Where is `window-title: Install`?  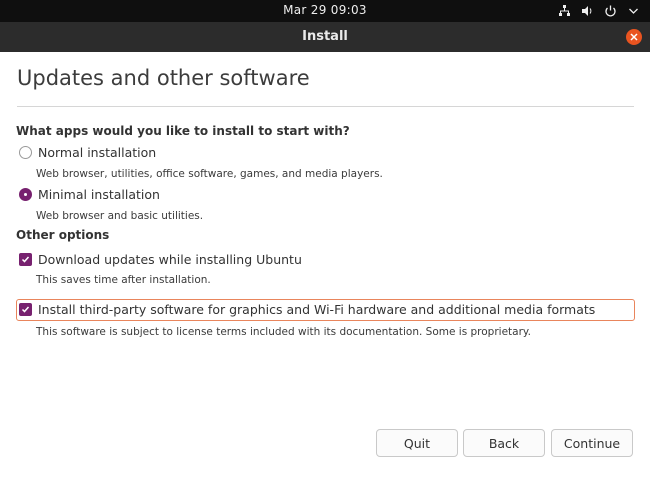 window-title: Install is located at coordinates (325, 36).